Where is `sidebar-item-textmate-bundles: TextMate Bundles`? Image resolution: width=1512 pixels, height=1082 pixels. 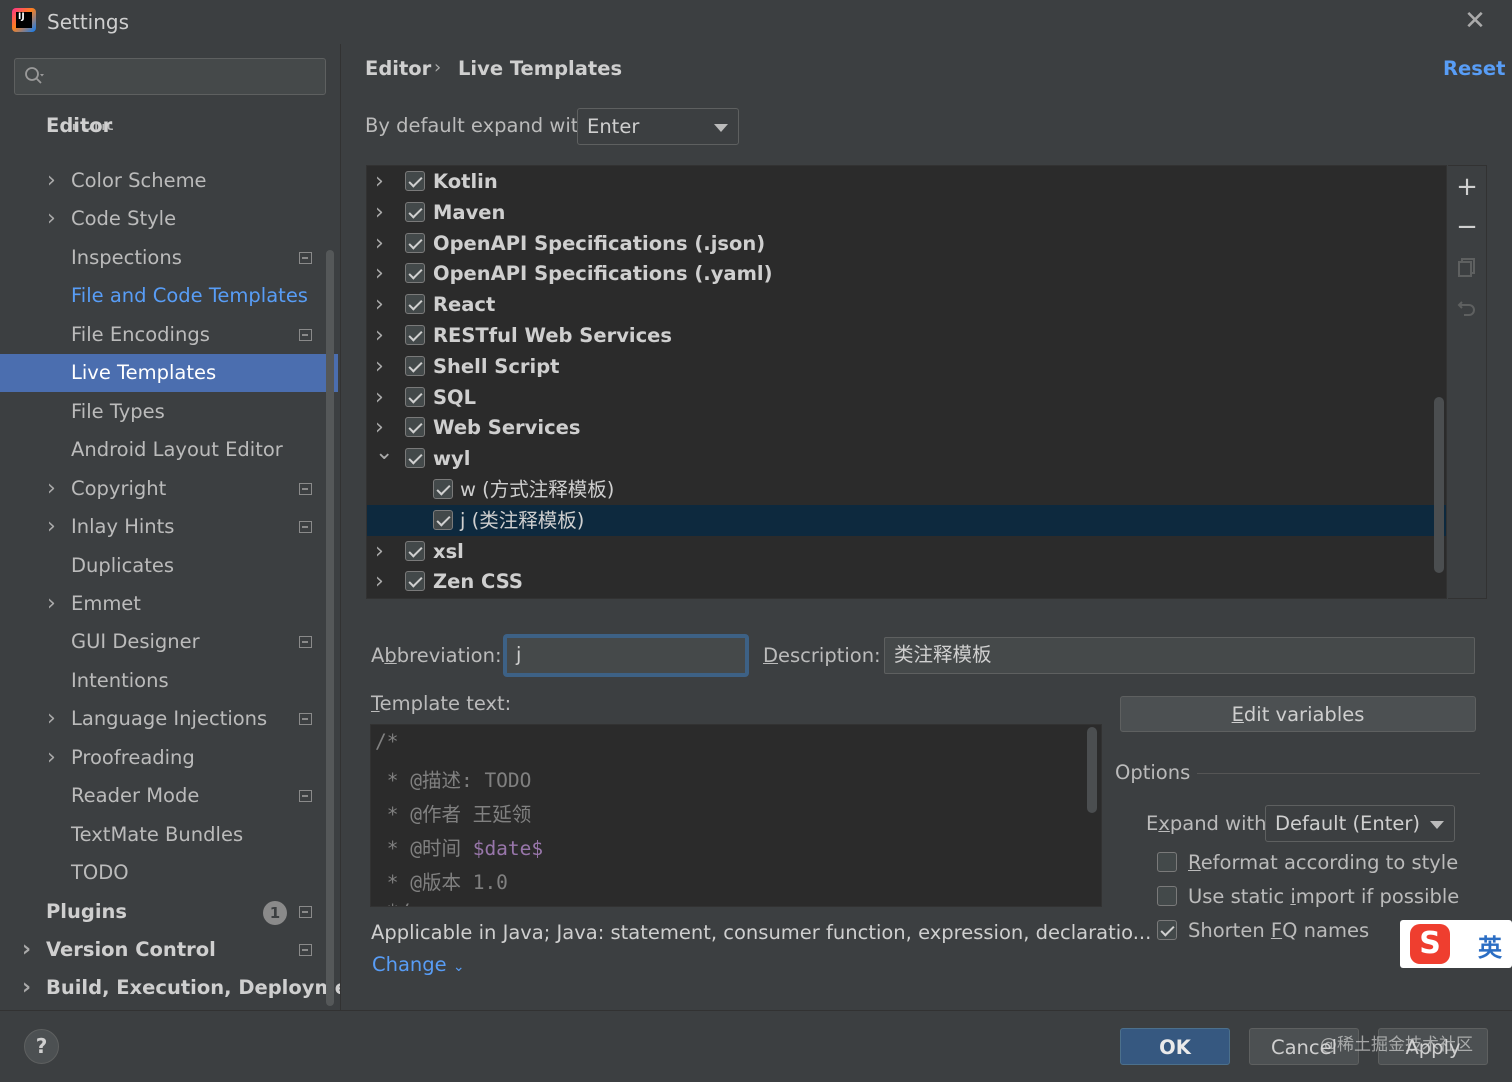
sidebar-item-textmate-bundles: TextMate Bundles is located at coordinates (169, 835).